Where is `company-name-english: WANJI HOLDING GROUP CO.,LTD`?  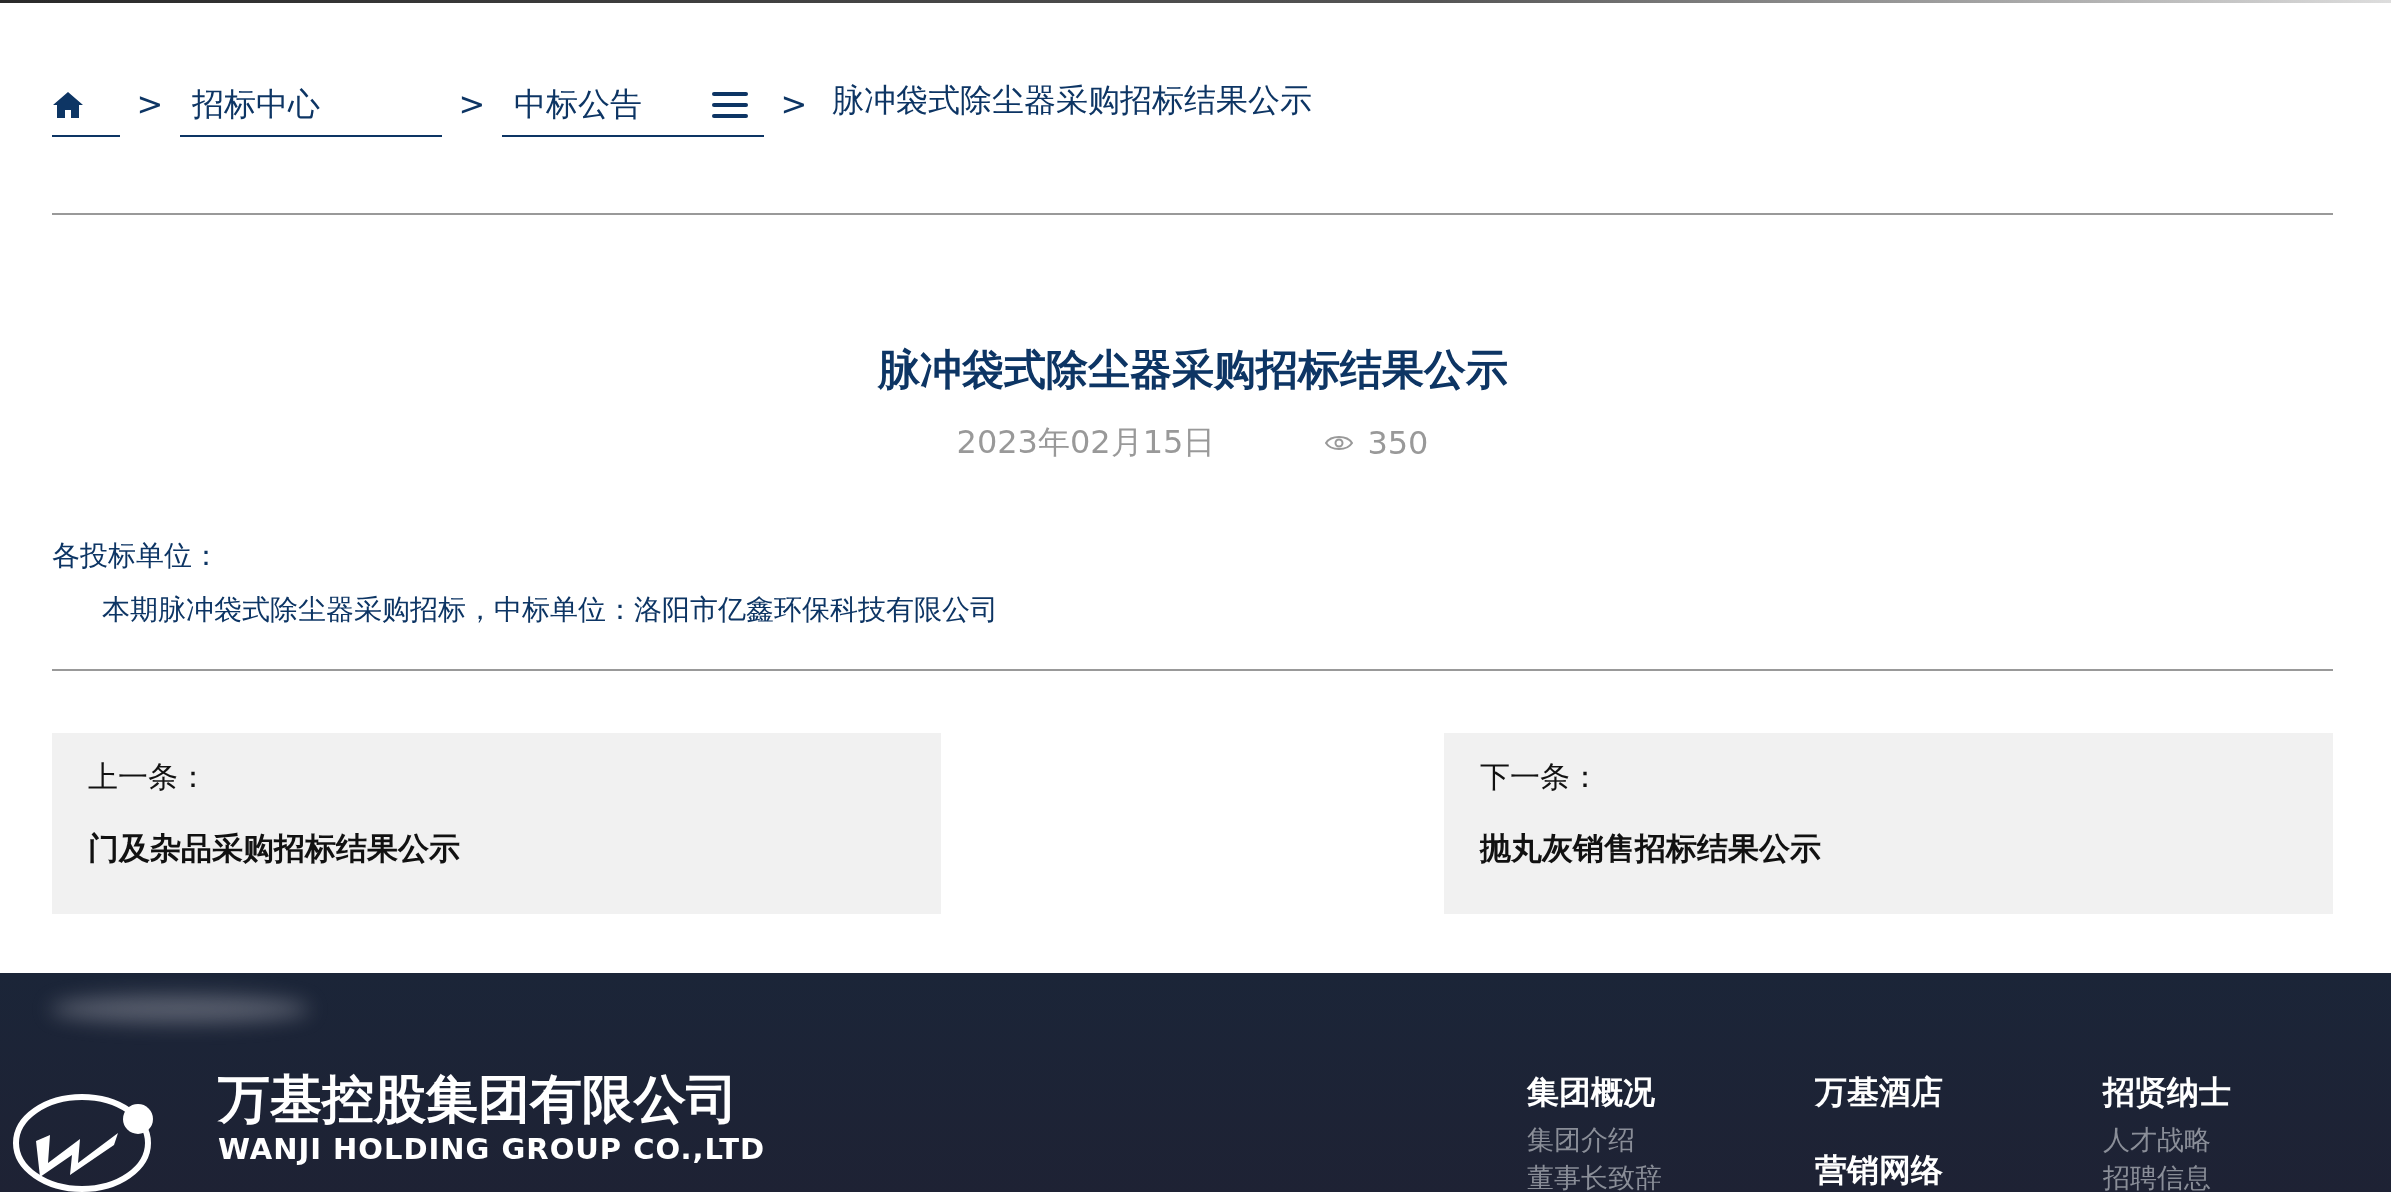
company-name-english: WANJI HOLDING GROUP CO.,LTD is located at coordinates (492, 1149).